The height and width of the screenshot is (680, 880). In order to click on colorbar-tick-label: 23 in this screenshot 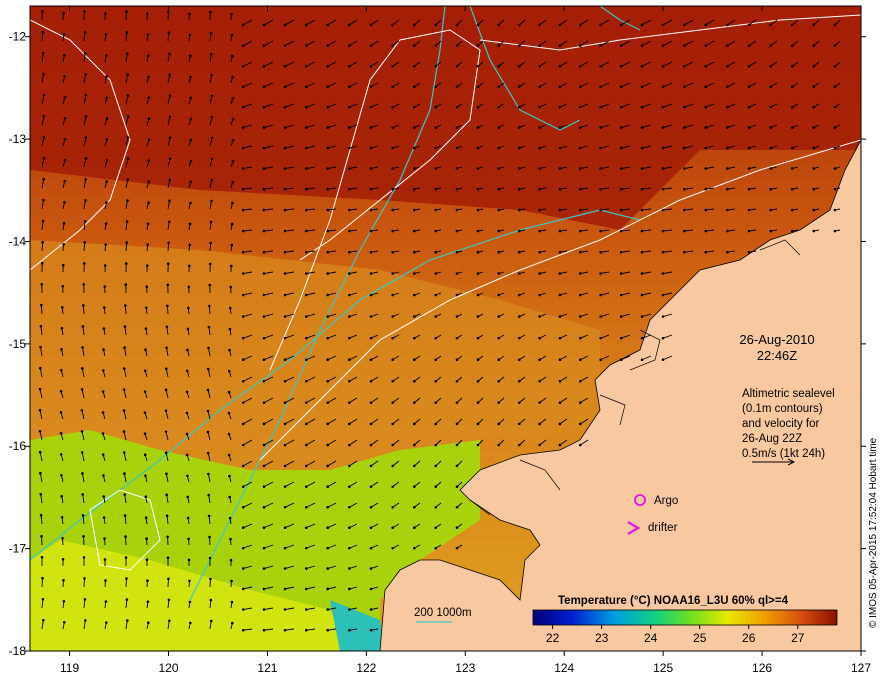, I will do `click(602, 638)`.